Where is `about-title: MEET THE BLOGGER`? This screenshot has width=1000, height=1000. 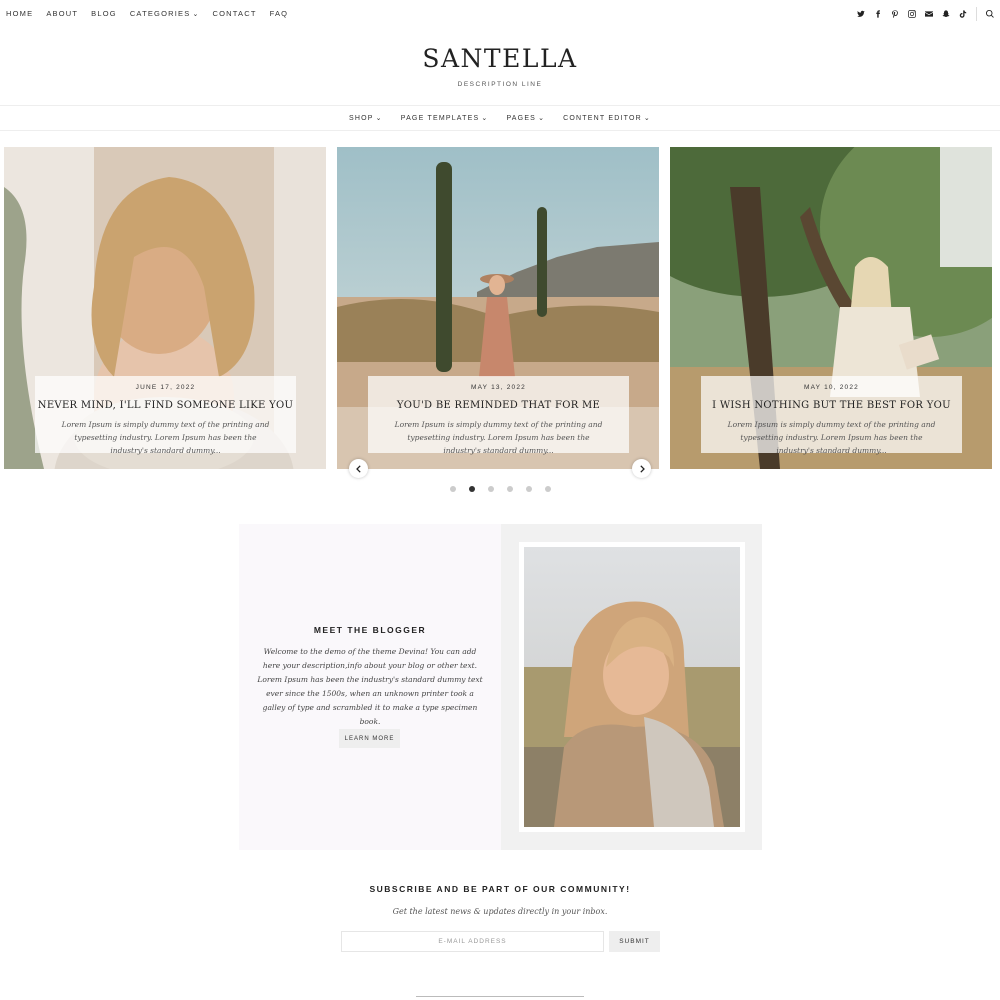 about-title: MEET THE BLOGGER is located at coordinates (370, 630).